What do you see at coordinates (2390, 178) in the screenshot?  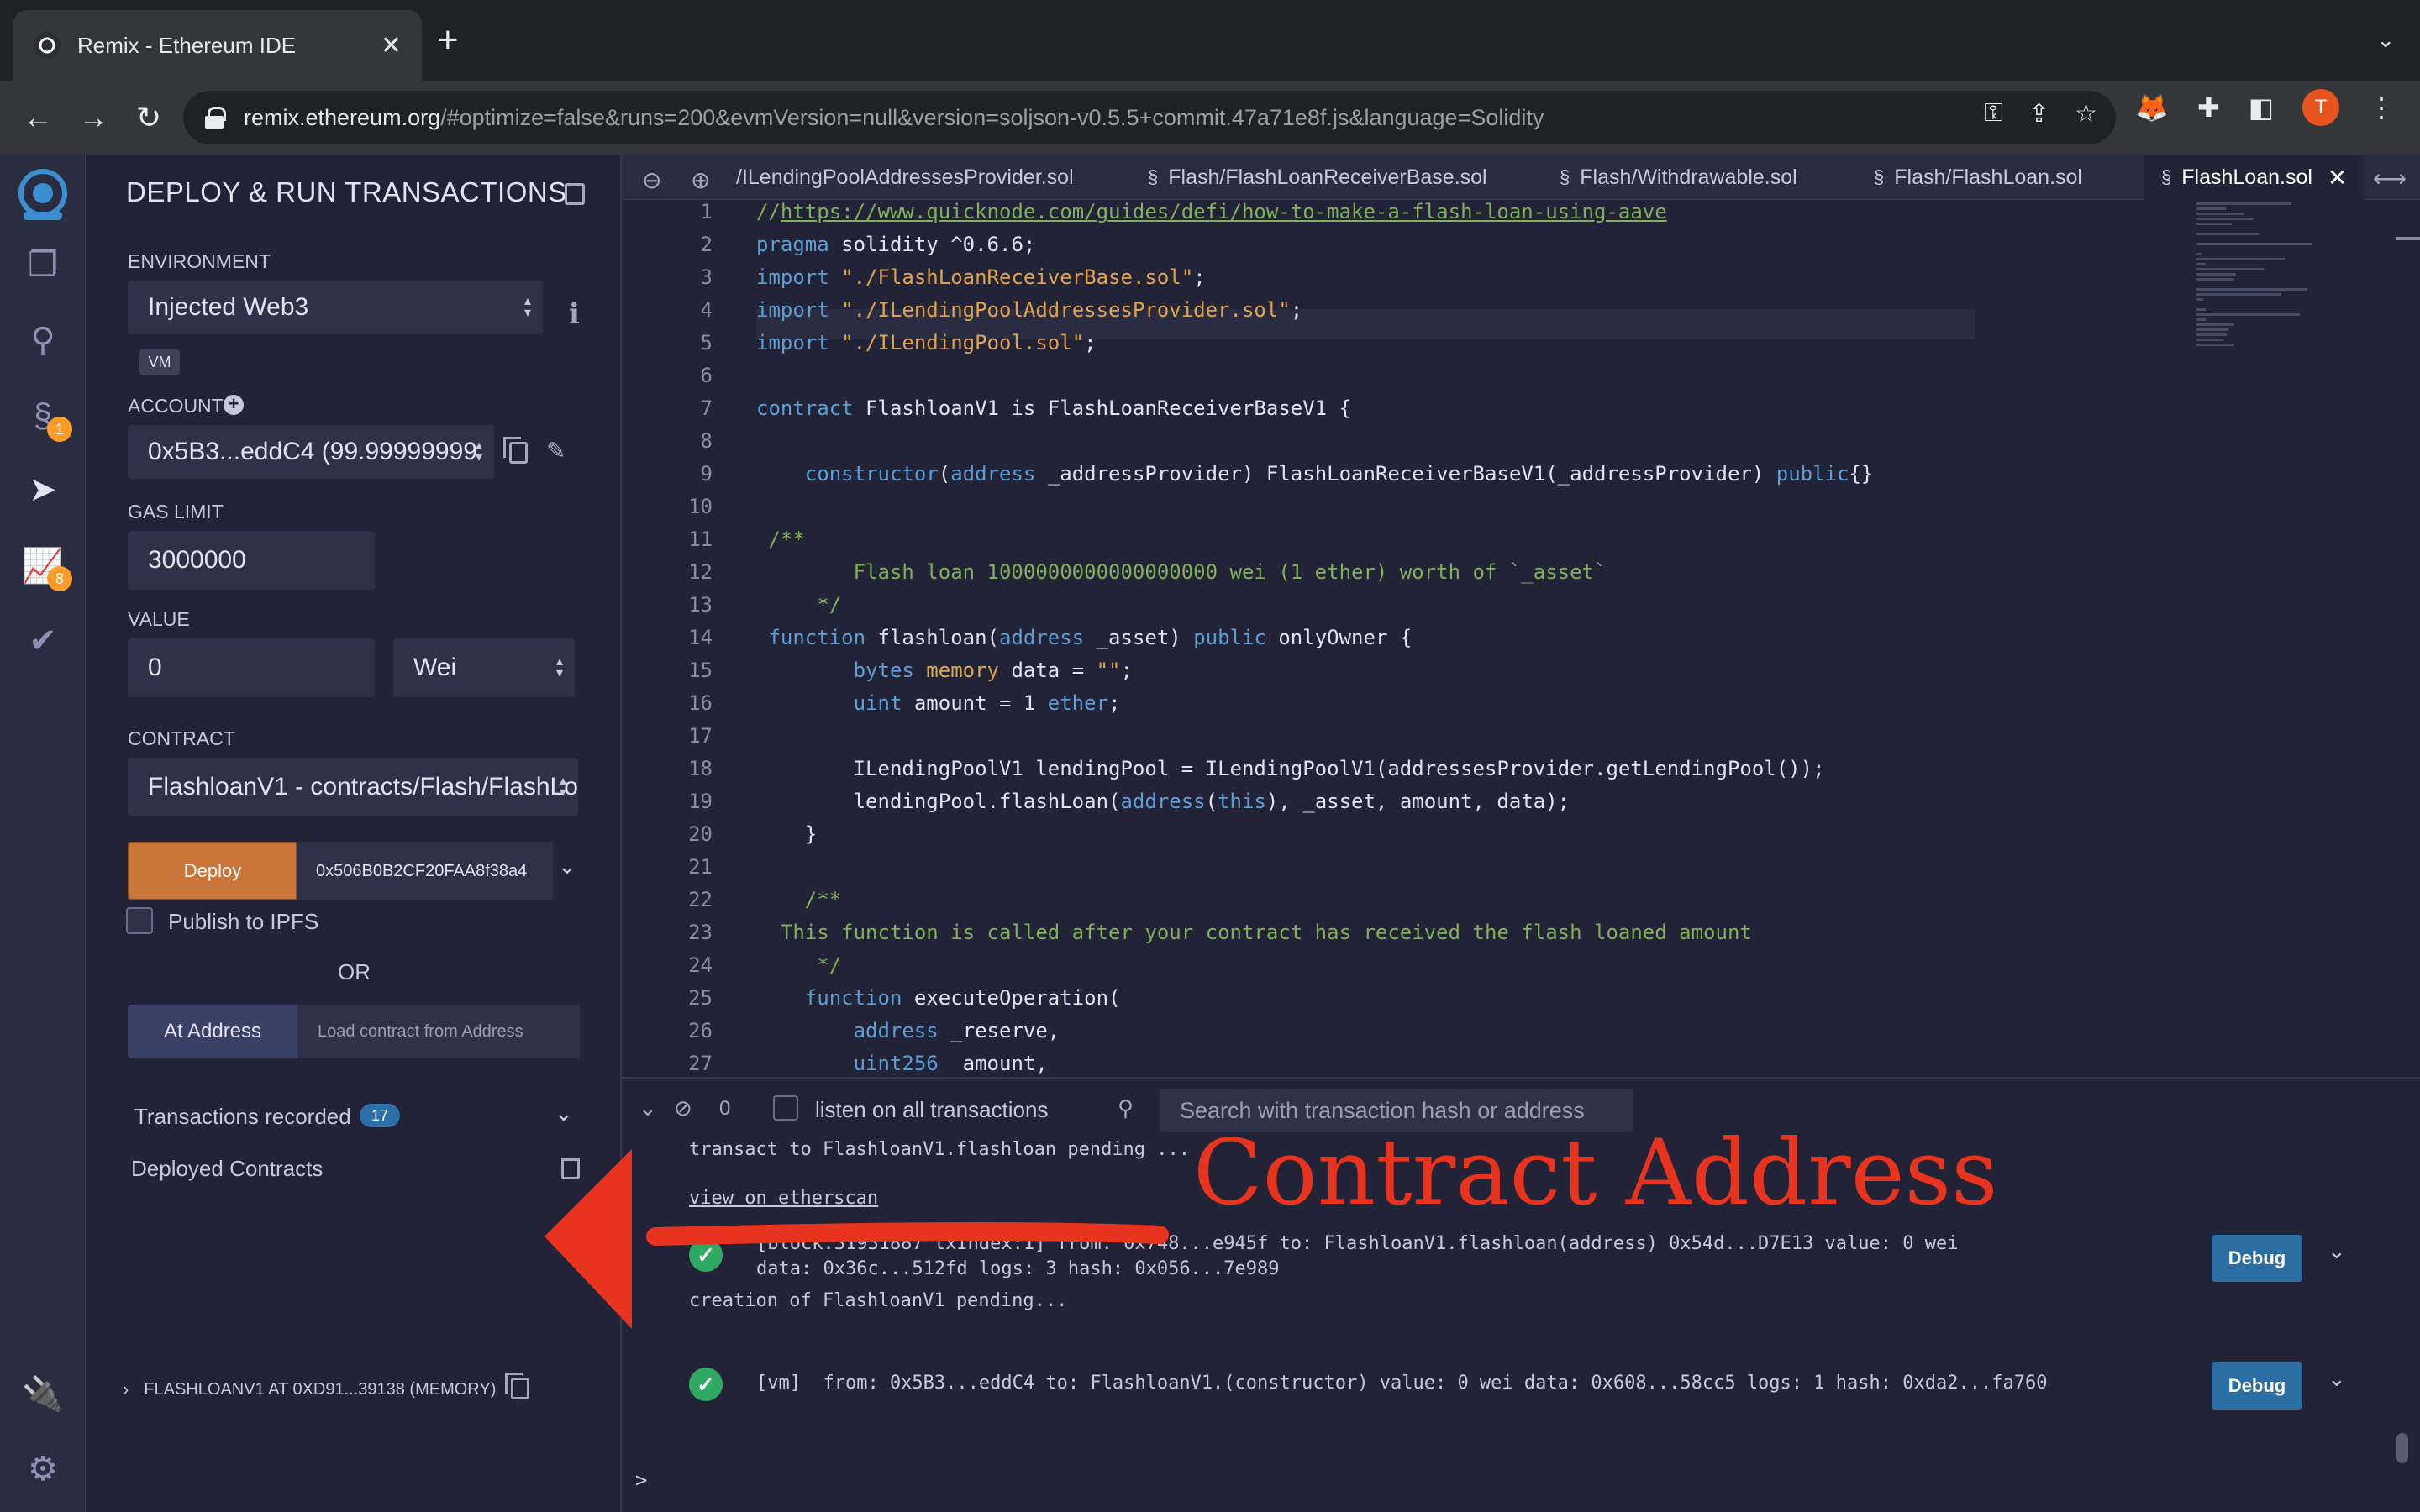 I see `expand-editor-icon: ⟷` at bounding box center [2390, 178].